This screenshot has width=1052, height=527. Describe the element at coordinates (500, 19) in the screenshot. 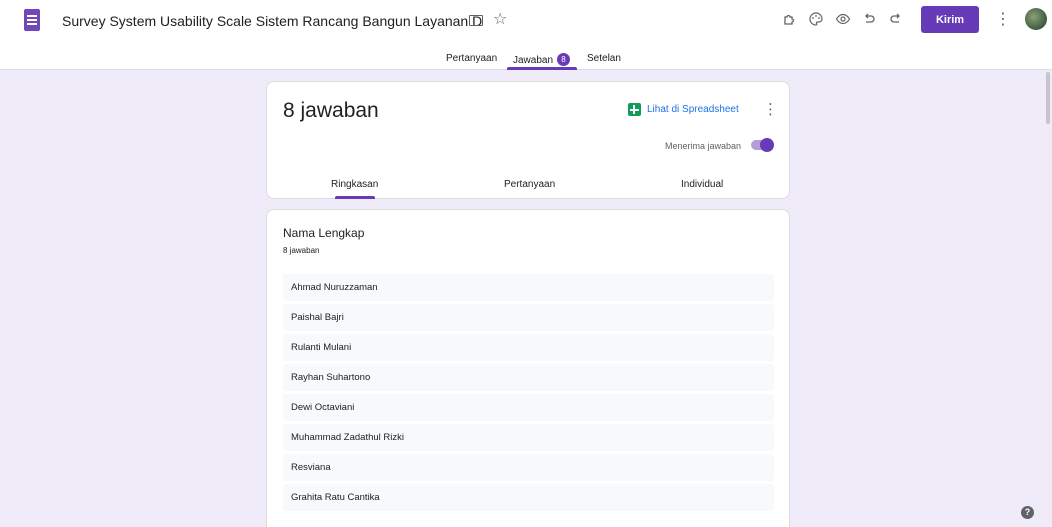

I see `star-icon: ☆` at that location.